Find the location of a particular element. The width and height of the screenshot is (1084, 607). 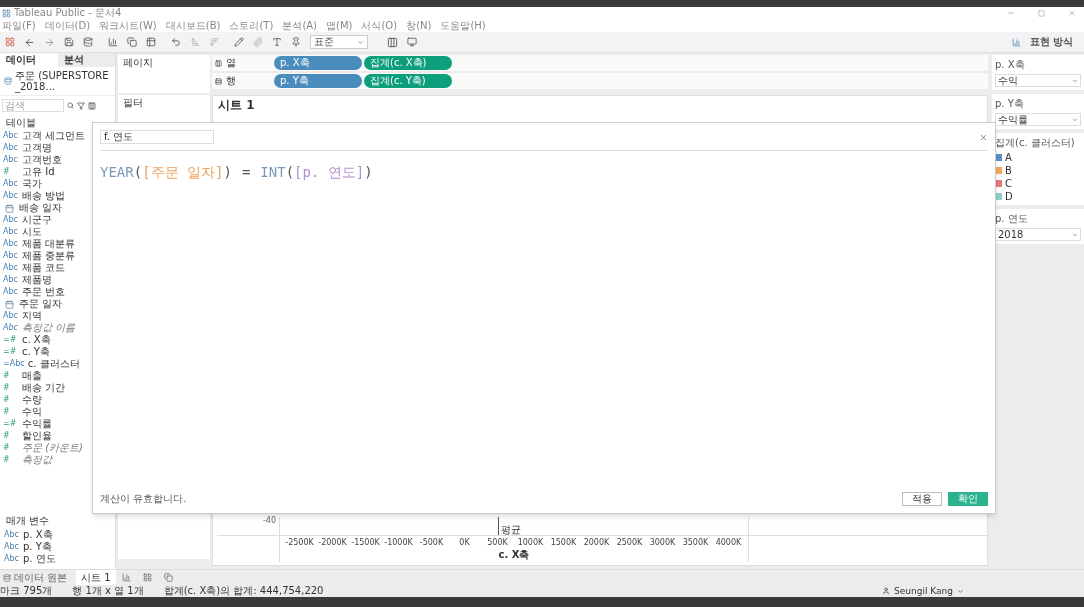

forward-icon is located at coordinates (49, 42).